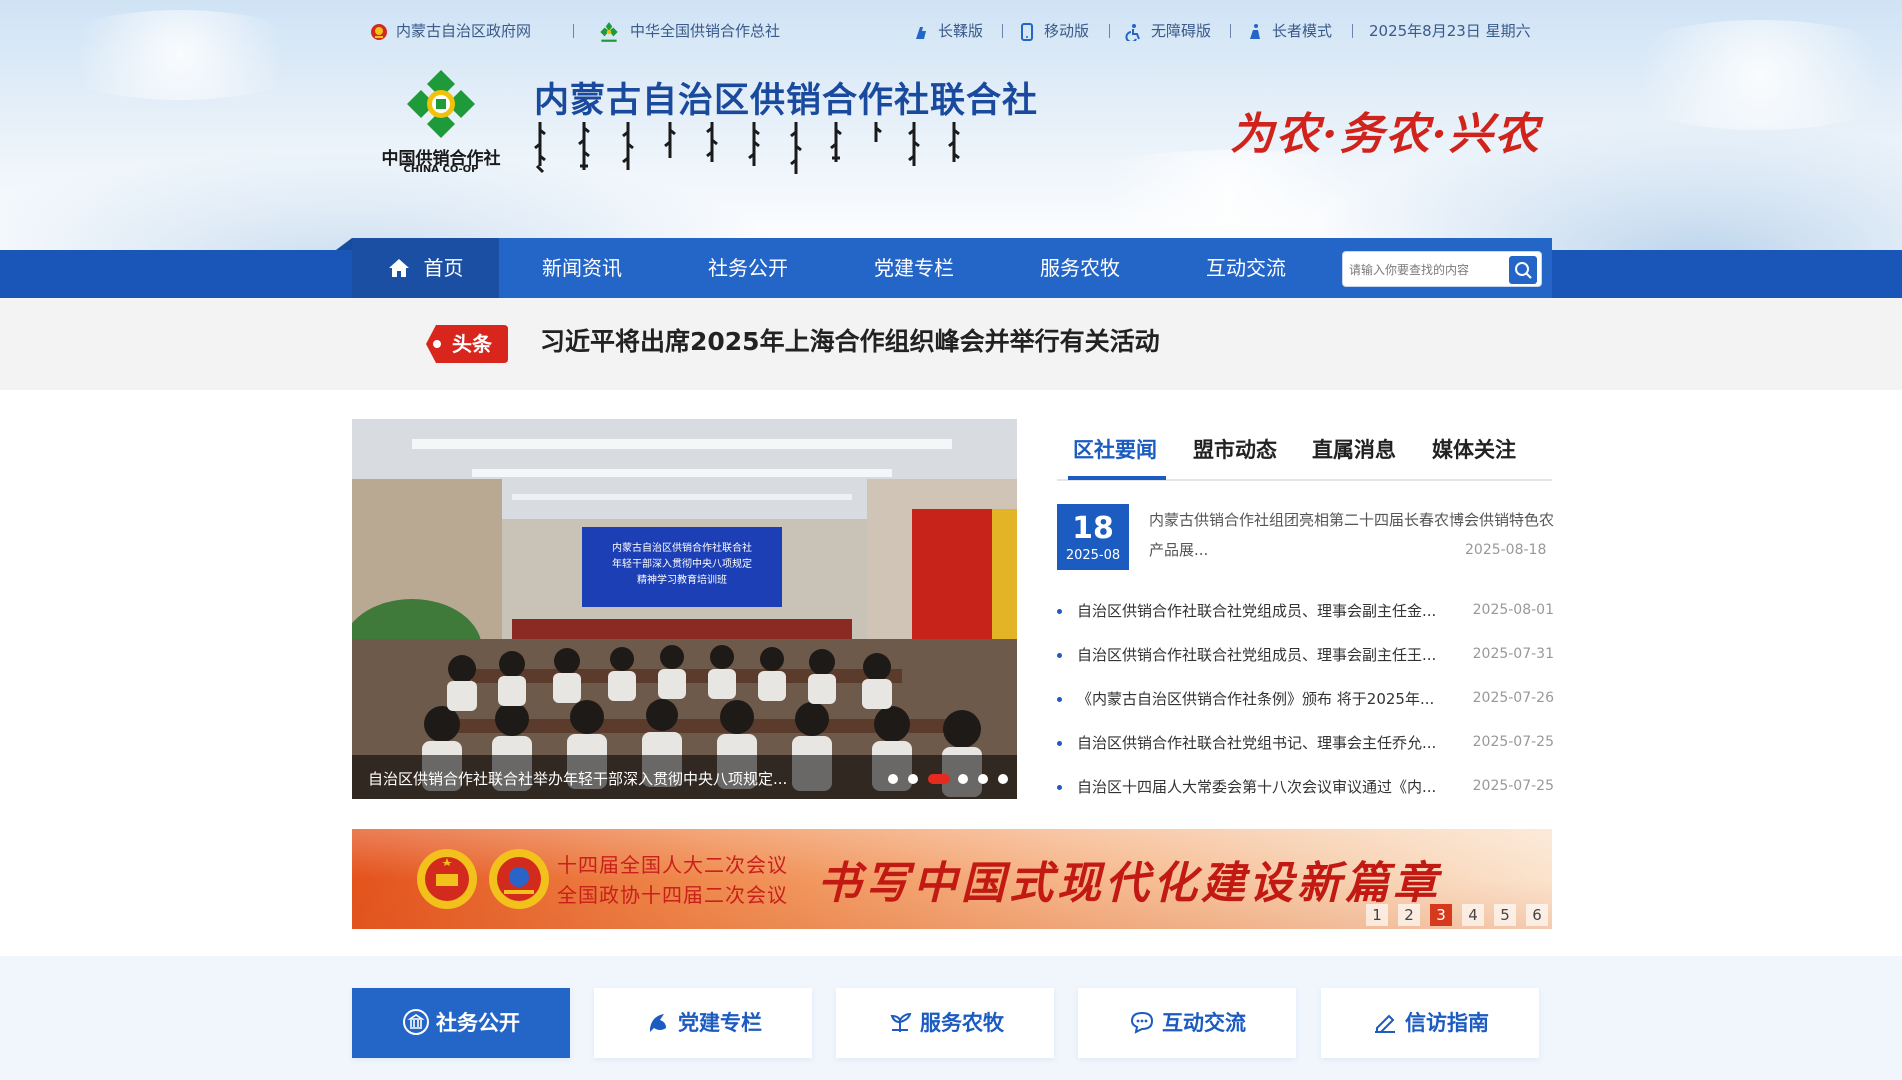 This screenshot has height=1080, width=1902. I want to click on news-date: 2025-07-26, so click(1513, 698).